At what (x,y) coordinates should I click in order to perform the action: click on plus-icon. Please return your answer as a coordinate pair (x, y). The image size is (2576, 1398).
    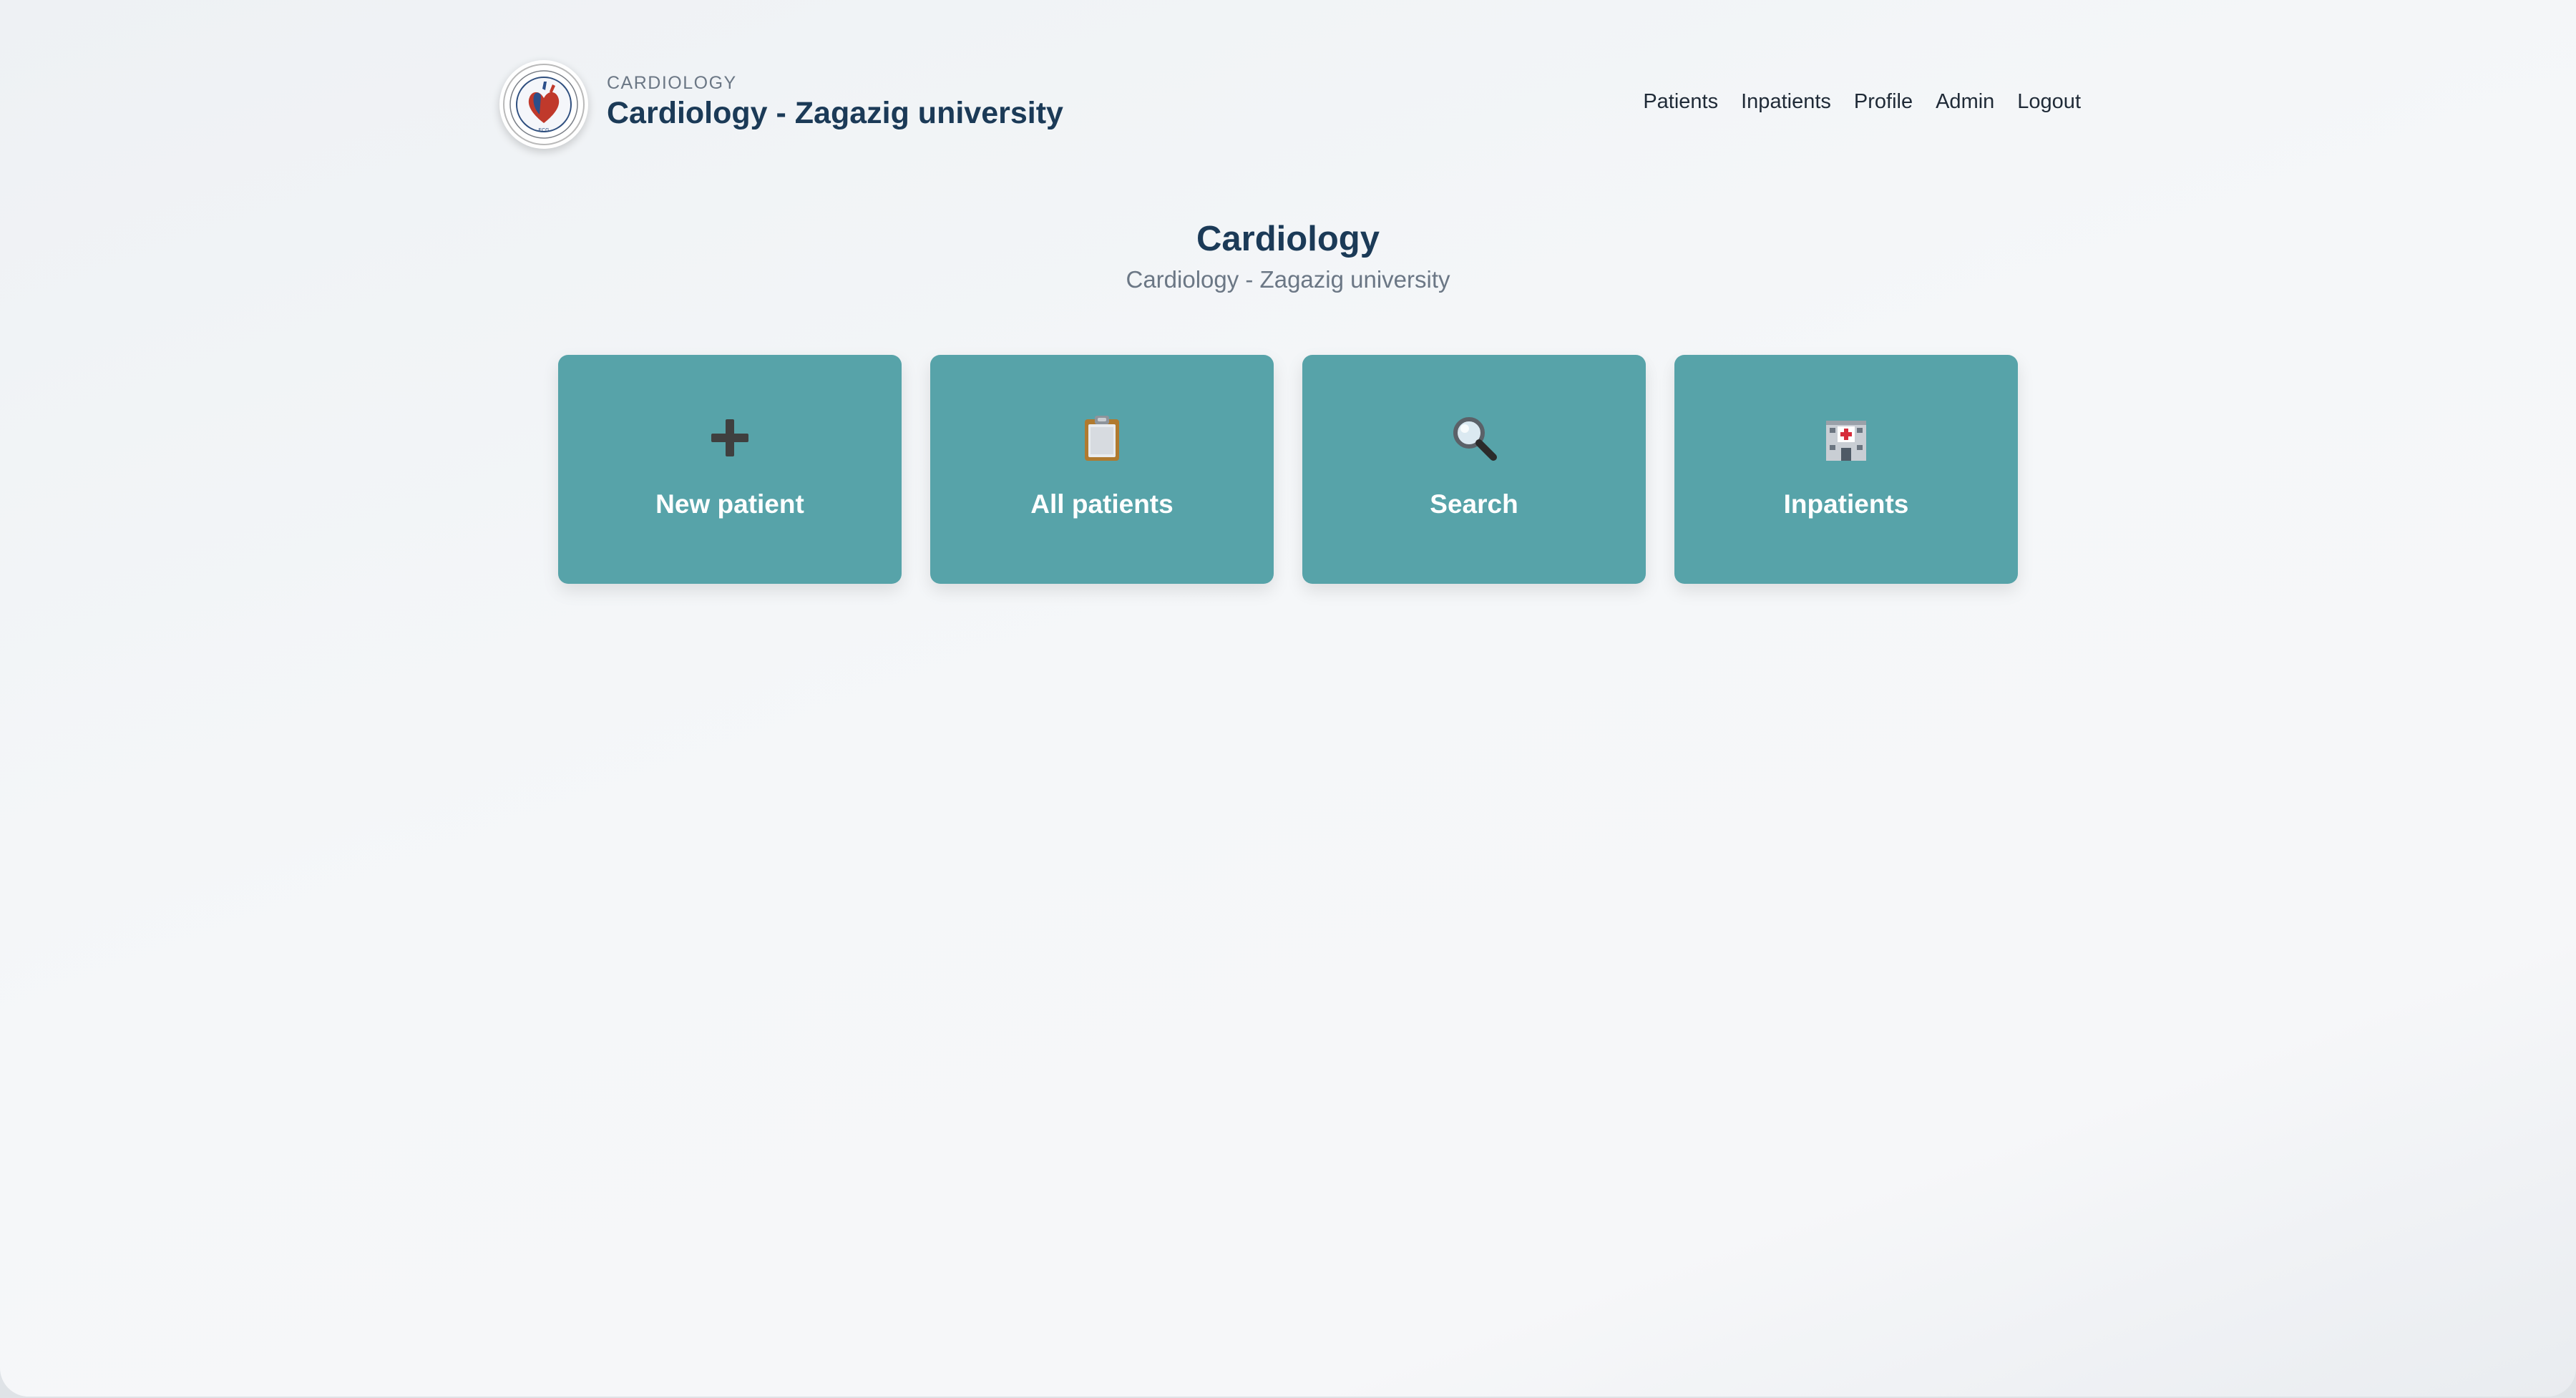
    Looking at the image, I should click on (729, 437).